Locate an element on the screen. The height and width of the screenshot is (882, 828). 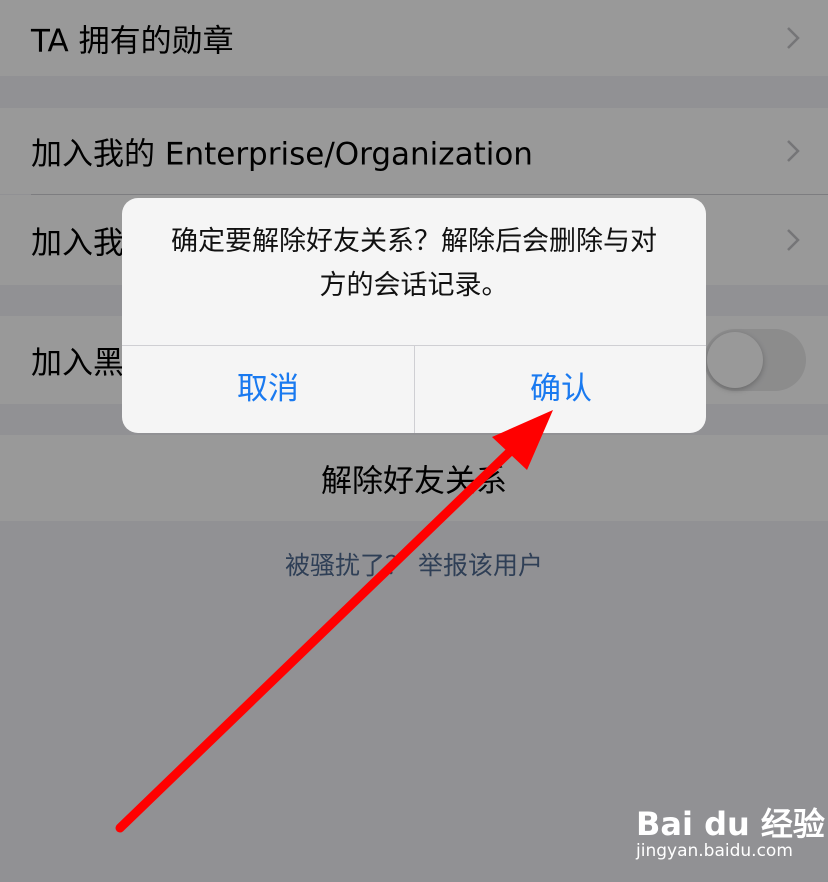
baidu-logo: Bai du 经验 is located at coordinates (730, 824).